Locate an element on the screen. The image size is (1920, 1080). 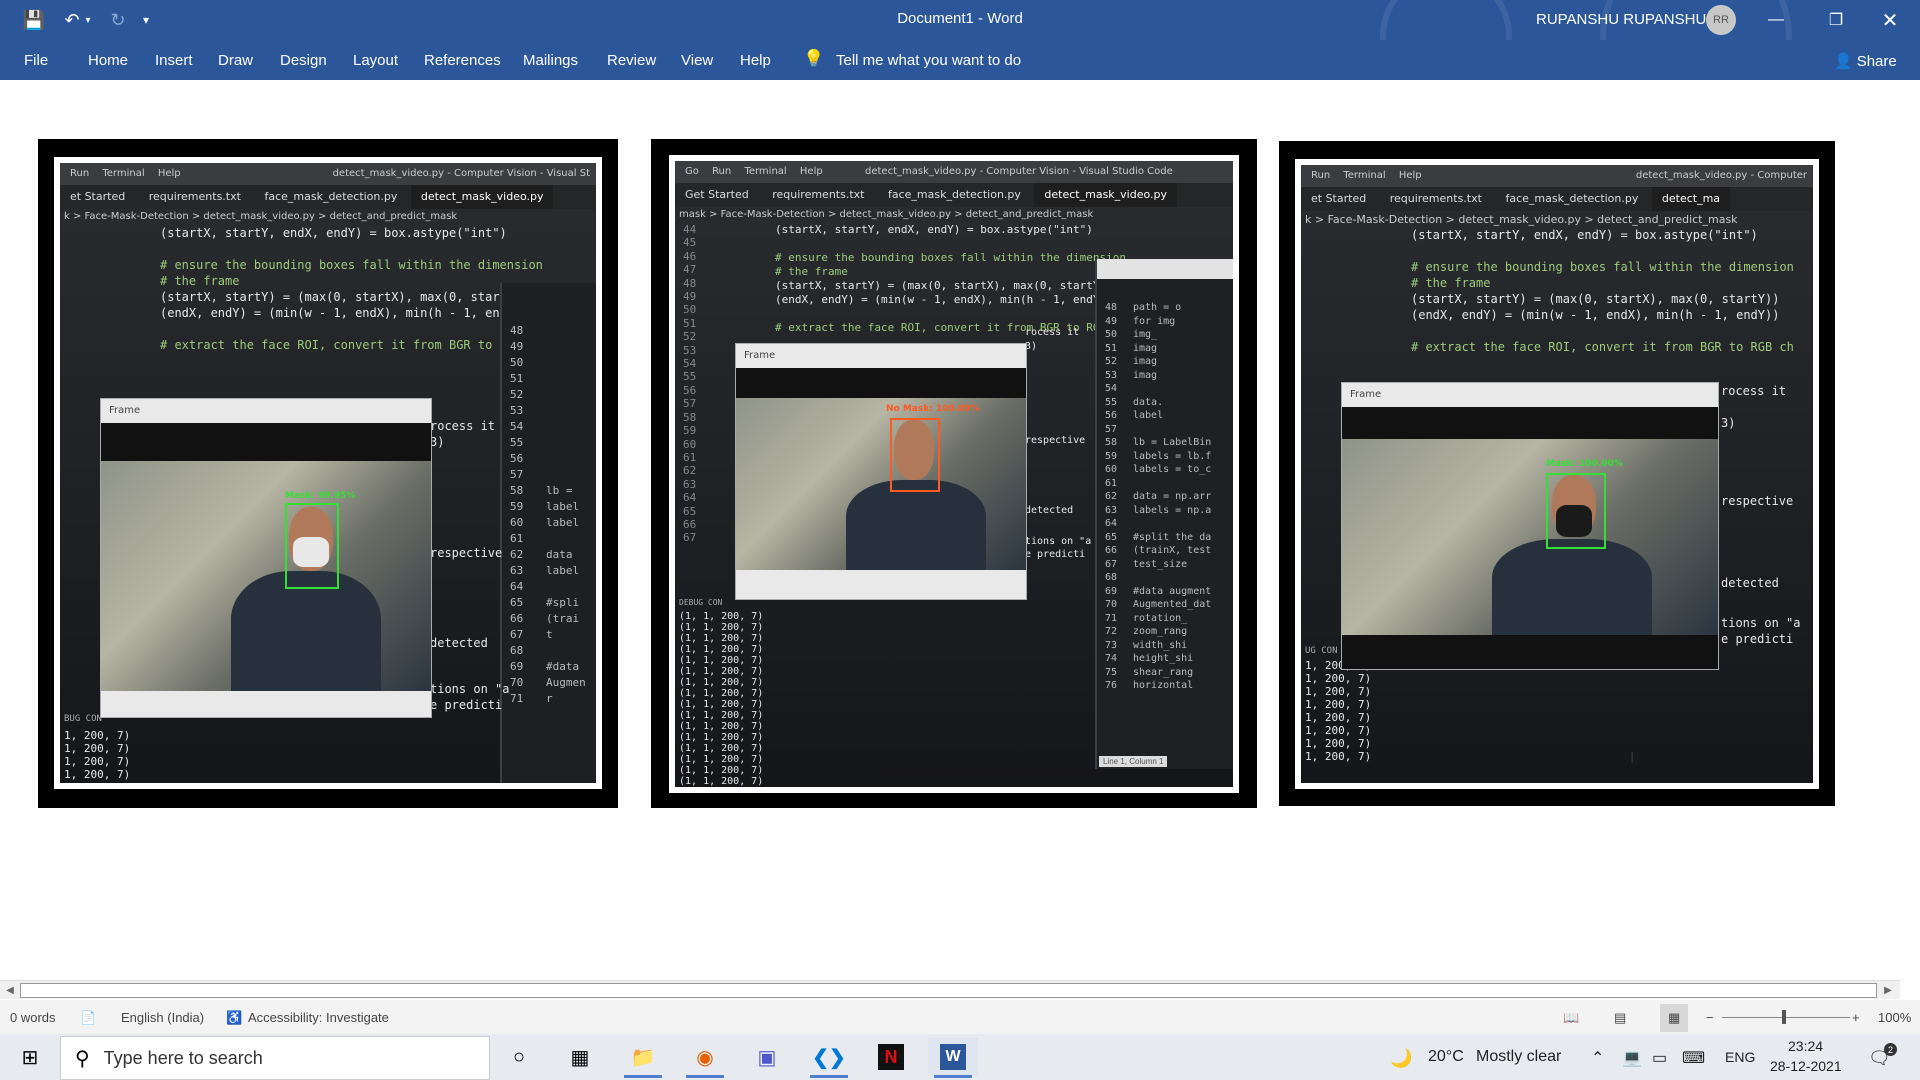
tab-file: File is located at coordinates (36, 60).